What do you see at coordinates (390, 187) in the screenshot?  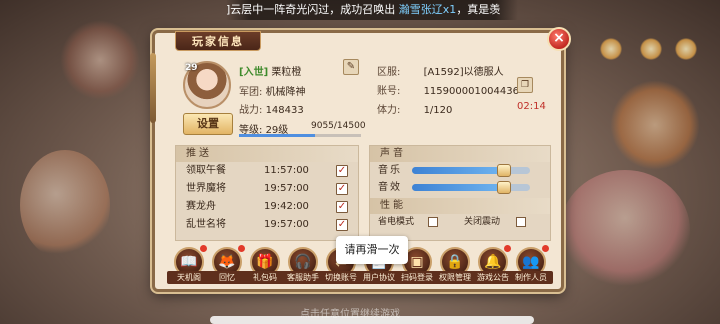 I see `effects-label: 音效` at bounding box center [390, 187].